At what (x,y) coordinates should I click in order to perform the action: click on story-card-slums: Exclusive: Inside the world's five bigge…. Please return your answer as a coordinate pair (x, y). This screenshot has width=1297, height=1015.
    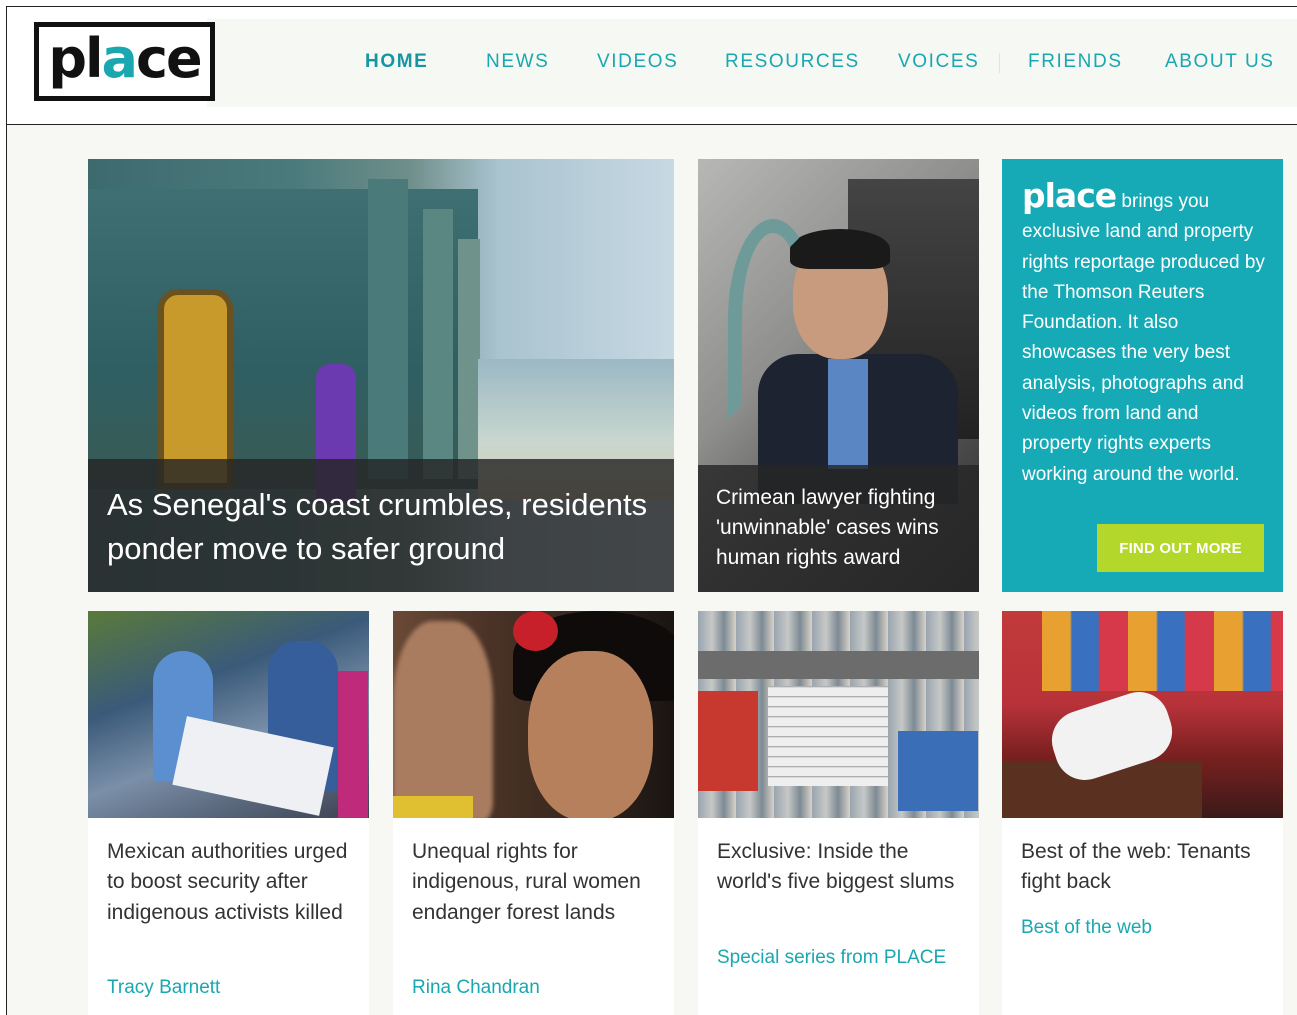
    Looking at the image, I should click on (838, 813).